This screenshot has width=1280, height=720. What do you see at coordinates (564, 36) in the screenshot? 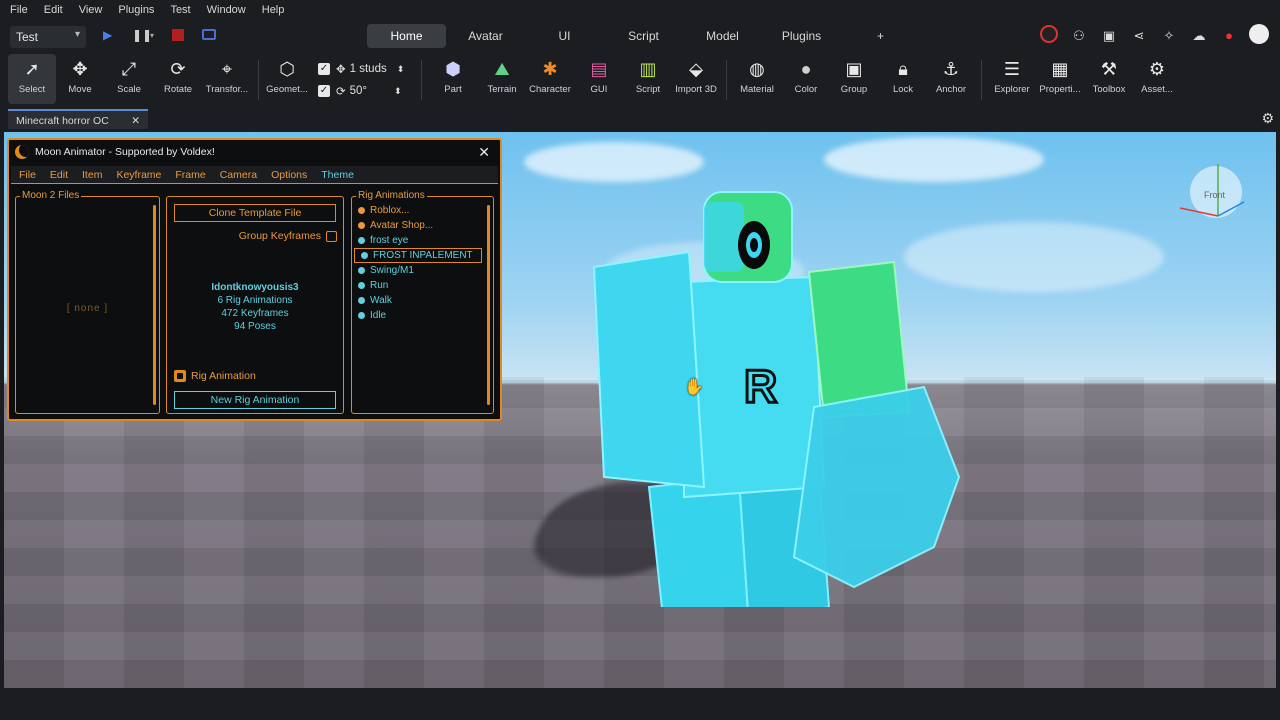
I see `tab-ui: UI` at bounding box center [564, 36].